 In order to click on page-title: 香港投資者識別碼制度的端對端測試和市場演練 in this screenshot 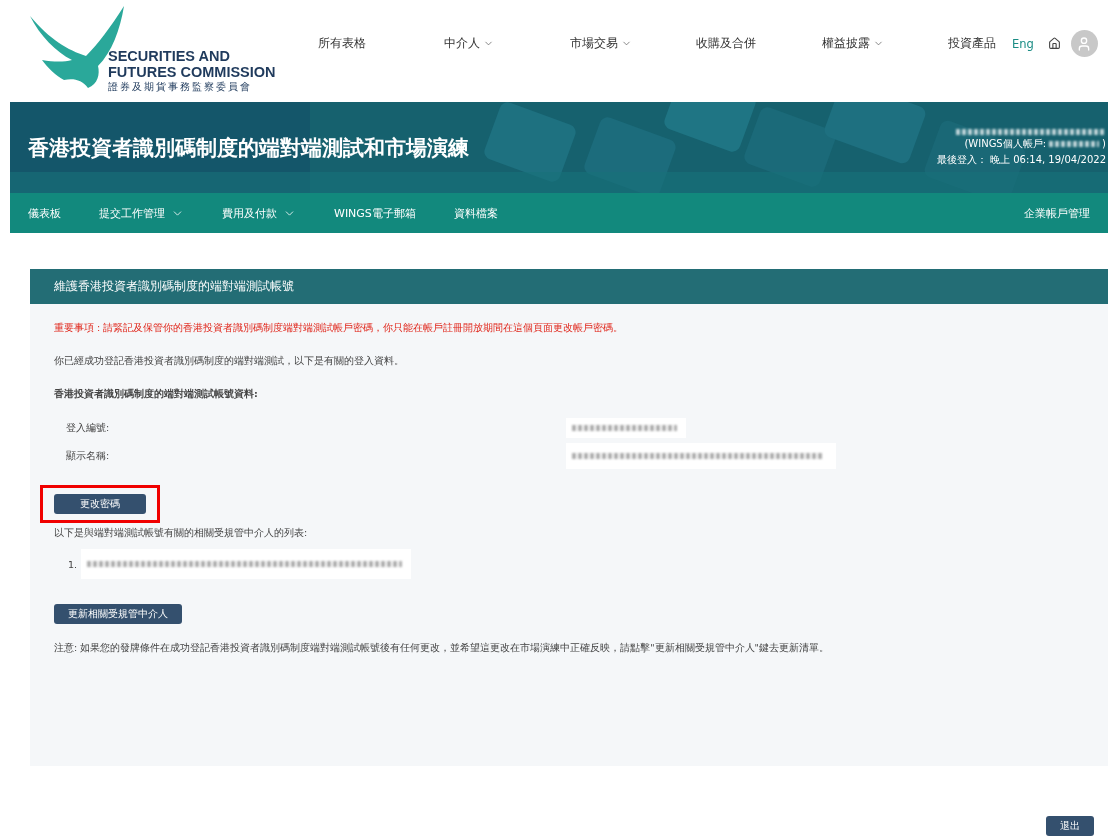, I will do `click(248, 148)`.